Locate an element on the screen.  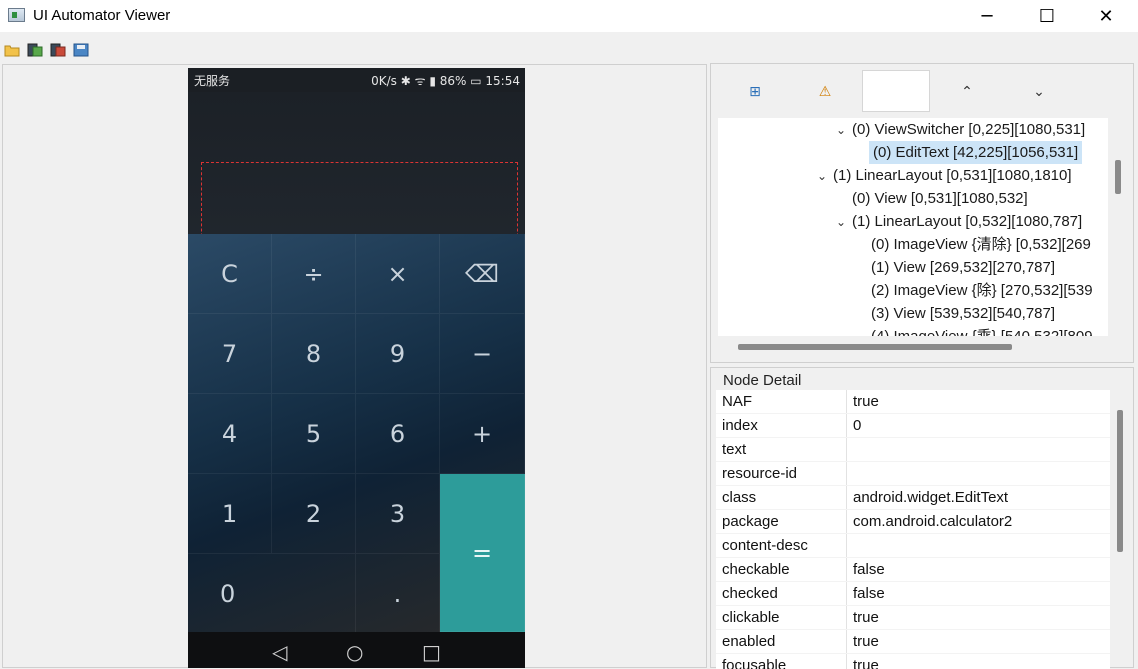
key-divide: ÷ is located at coordinates (314, 274).